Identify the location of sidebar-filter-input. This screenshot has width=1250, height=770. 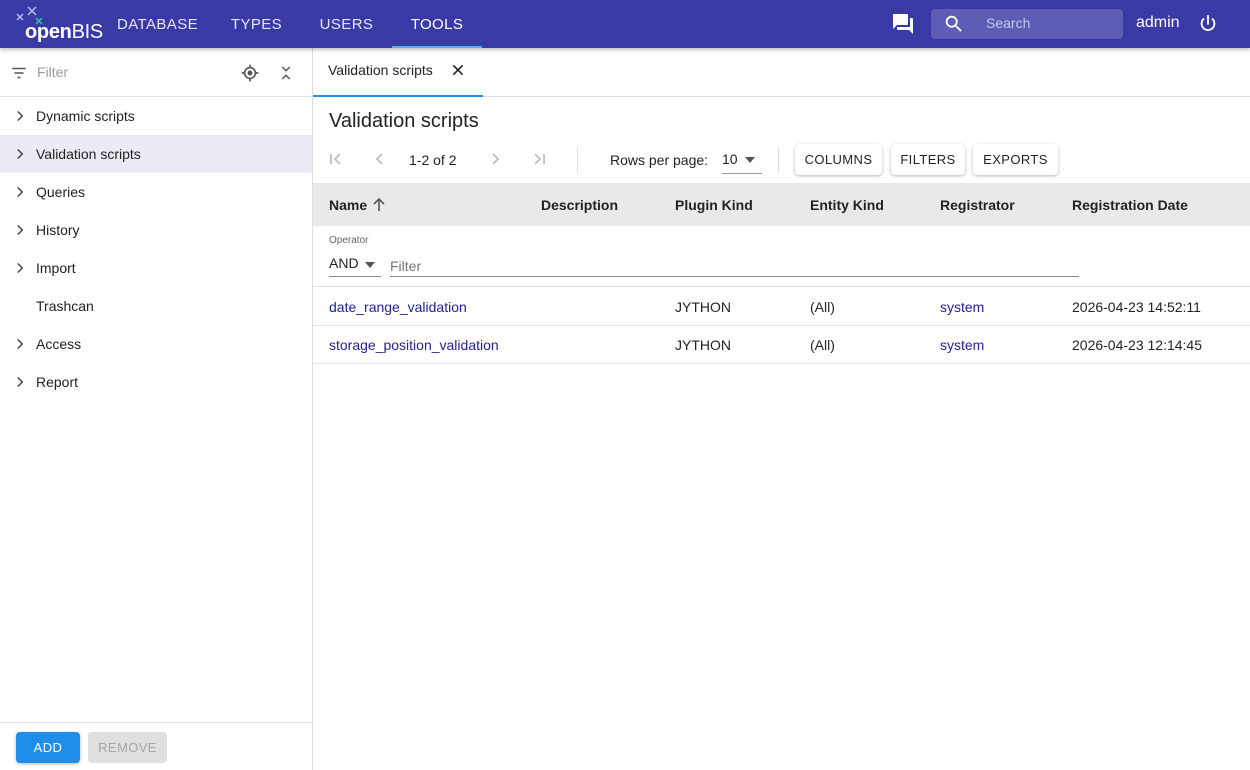
(127, 72).